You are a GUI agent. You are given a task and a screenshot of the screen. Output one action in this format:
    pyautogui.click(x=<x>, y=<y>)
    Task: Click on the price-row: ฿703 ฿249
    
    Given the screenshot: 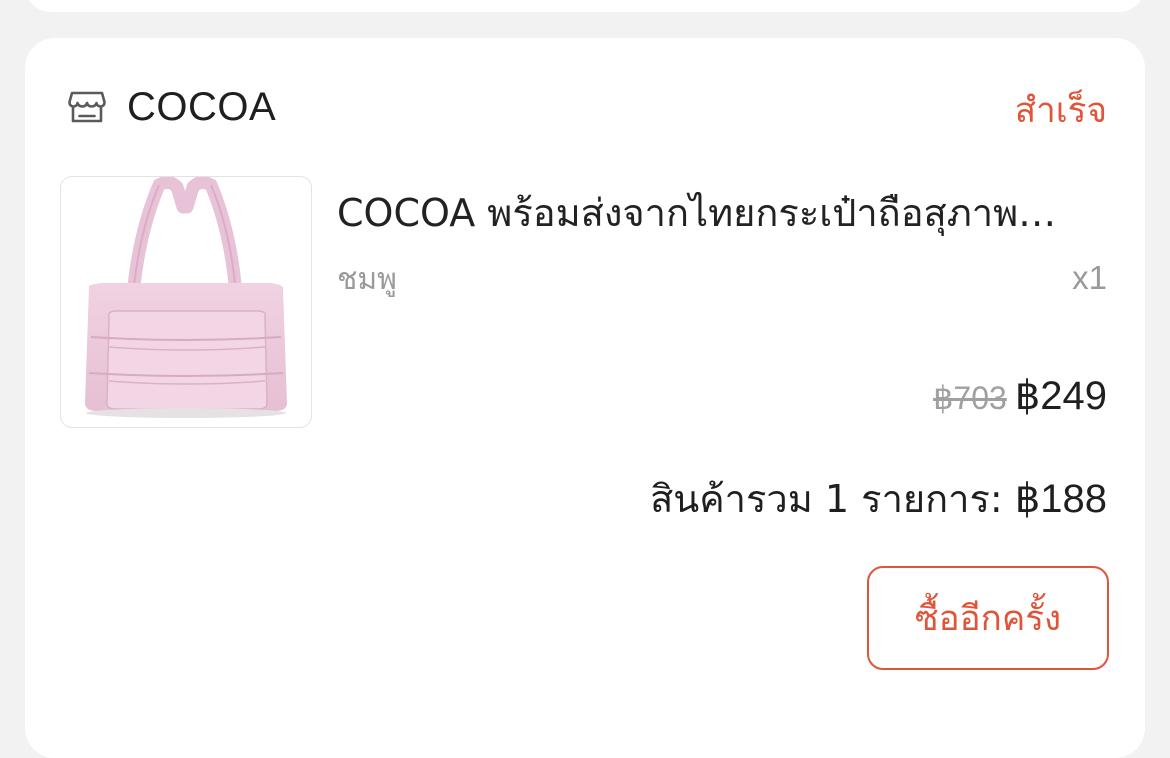 What is the action you would take?
    pyautogui.click(x=1020, y=396)
    